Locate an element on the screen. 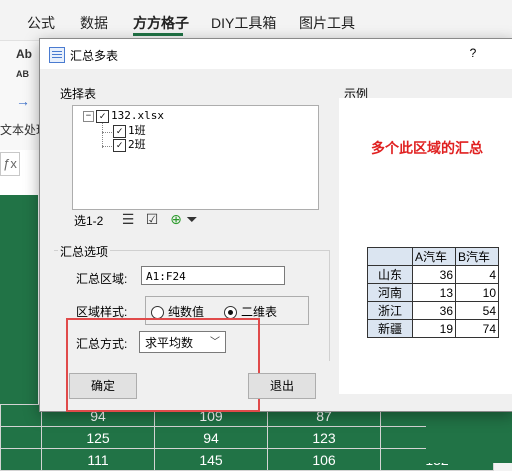 The image size is (512, 471). ribbon-arrow-icon: → is located at coordinates (23, 101).